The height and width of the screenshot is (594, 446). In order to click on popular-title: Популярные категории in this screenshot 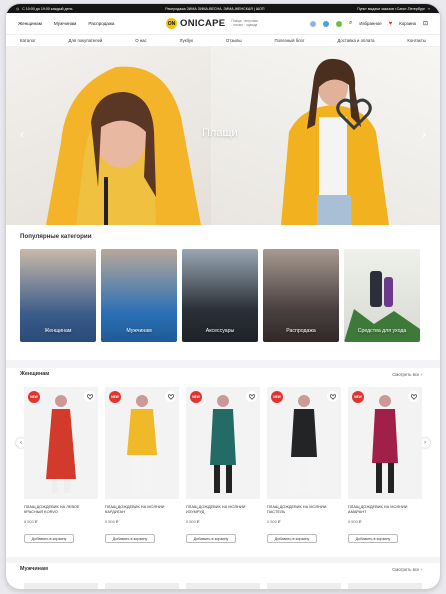, I will do `click(56, 236)`.